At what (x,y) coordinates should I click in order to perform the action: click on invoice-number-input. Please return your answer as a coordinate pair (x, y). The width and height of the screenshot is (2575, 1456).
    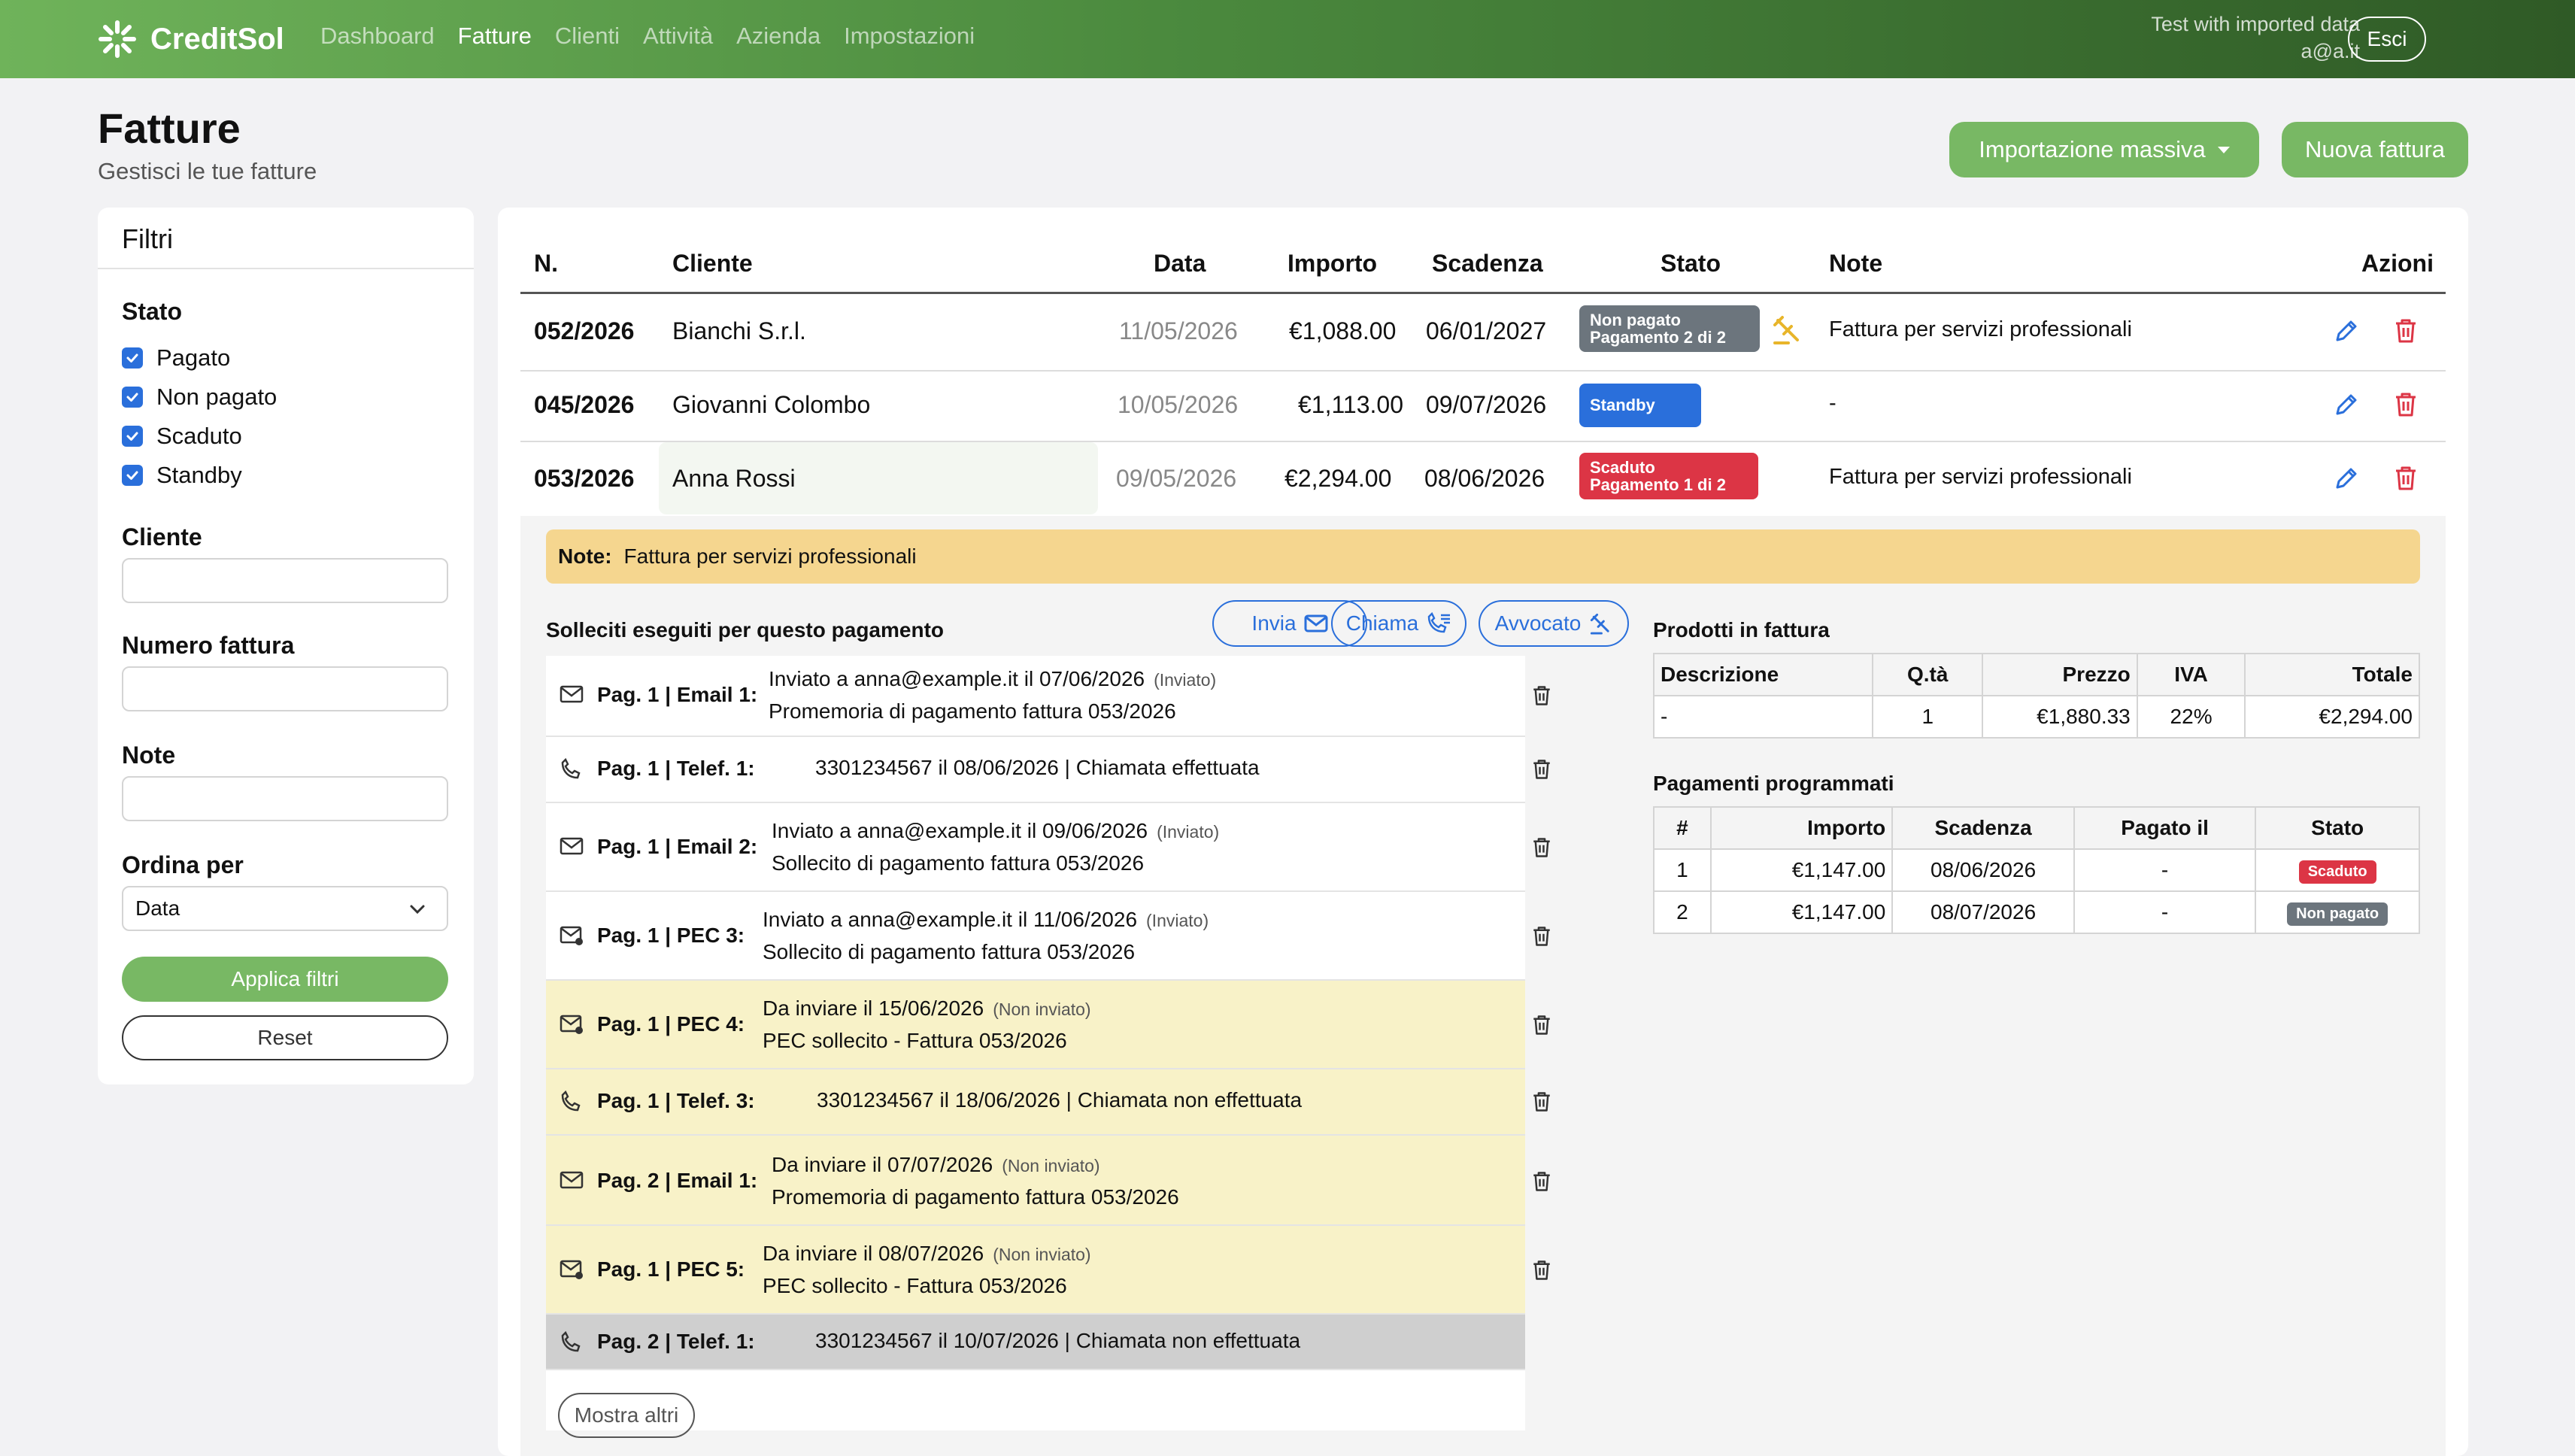
    Looking at the image, I should click on (285, 688).